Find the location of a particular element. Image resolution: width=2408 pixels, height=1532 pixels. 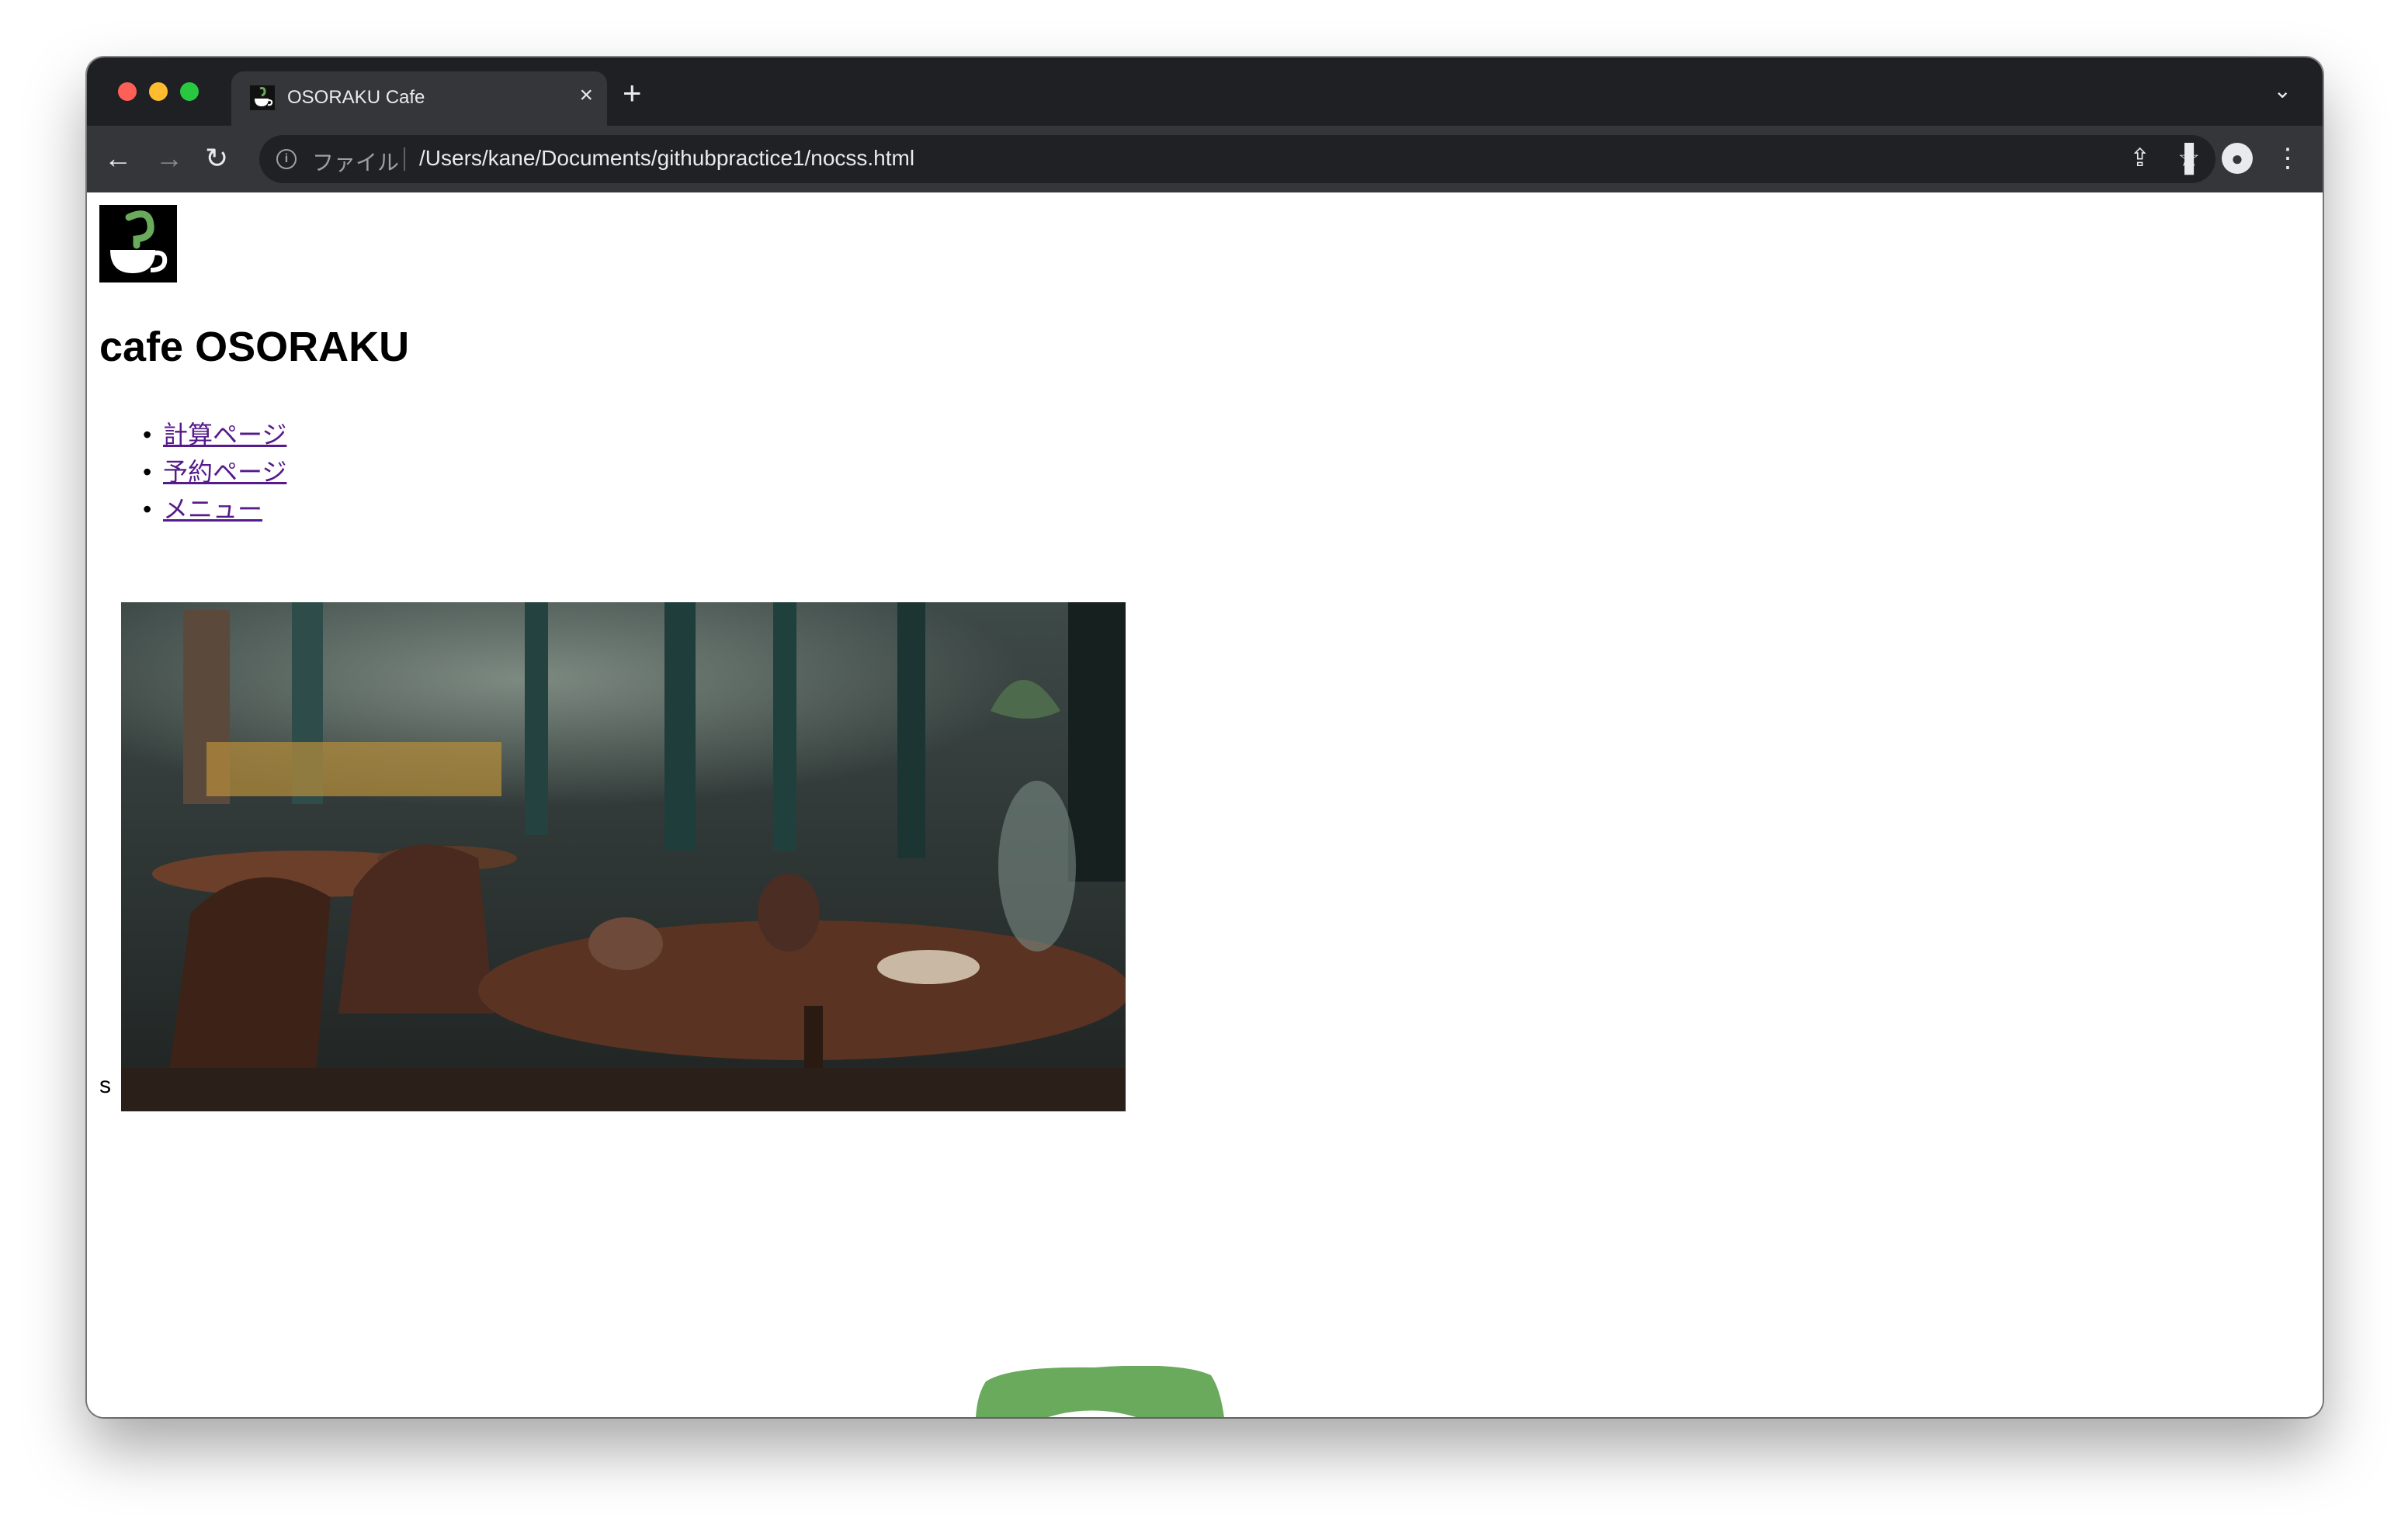

cafe-logo-icon is located at coordinates (138, 243).